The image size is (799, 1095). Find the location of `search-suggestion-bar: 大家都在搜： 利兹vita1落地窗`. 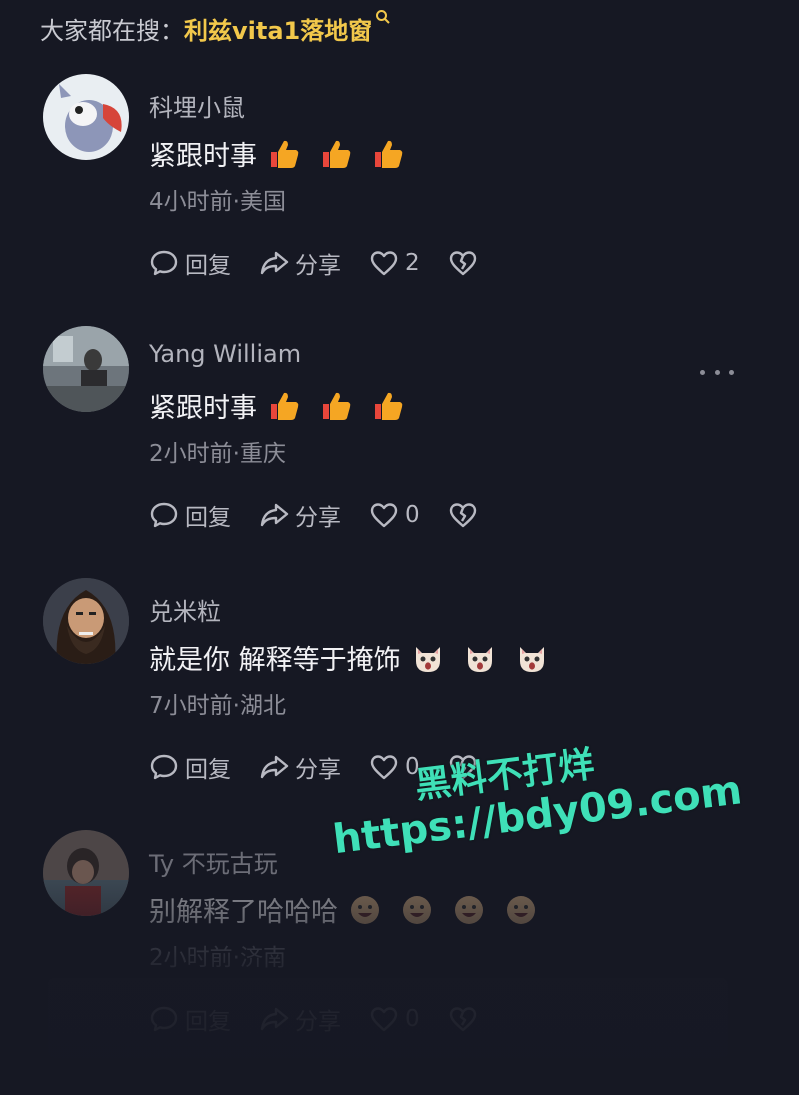

search-suggestion-bar: 大家都在搜： 利兹vita1落地窗 is located at coordinates (215, 27).